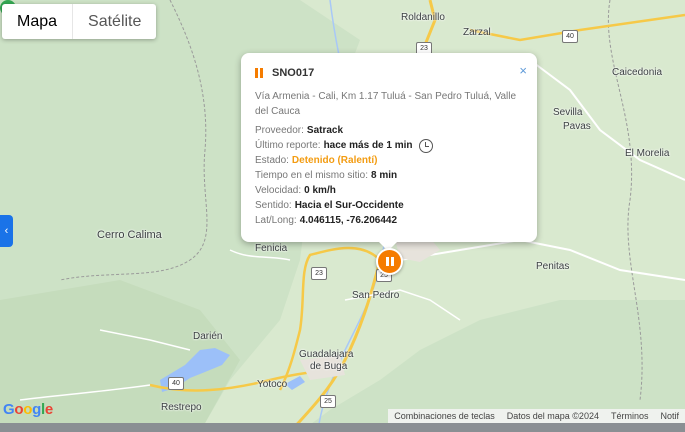 The image size is (685, 432). What do you see at coordinates (647, 153) in the screenshot?
I see `place-label: El Morelia` at bounding box center [647, 153].